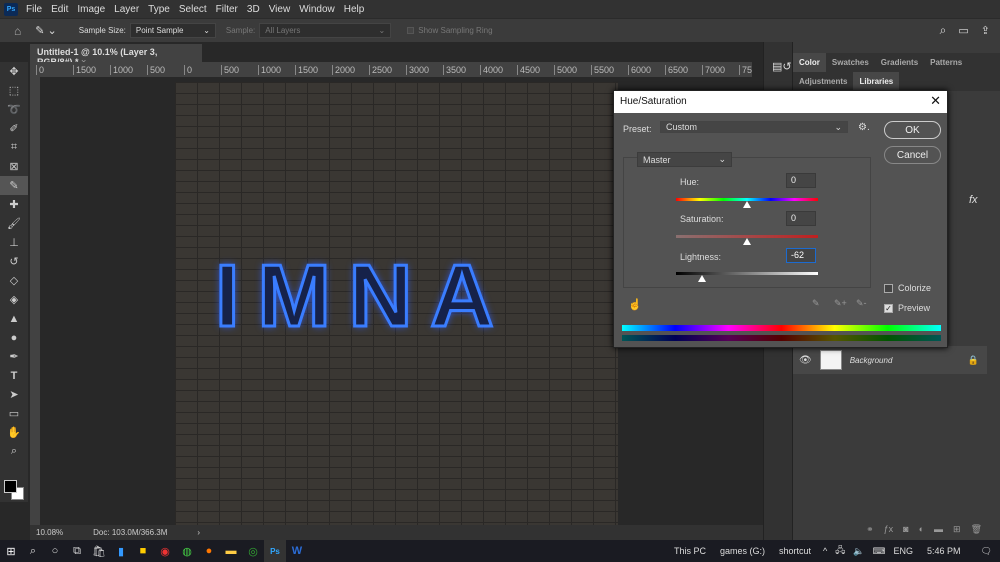  What do you see at coordinates (17, 31) in the screenshot?
I see `home-icon: ⌂` at bounding box center [17, 31].